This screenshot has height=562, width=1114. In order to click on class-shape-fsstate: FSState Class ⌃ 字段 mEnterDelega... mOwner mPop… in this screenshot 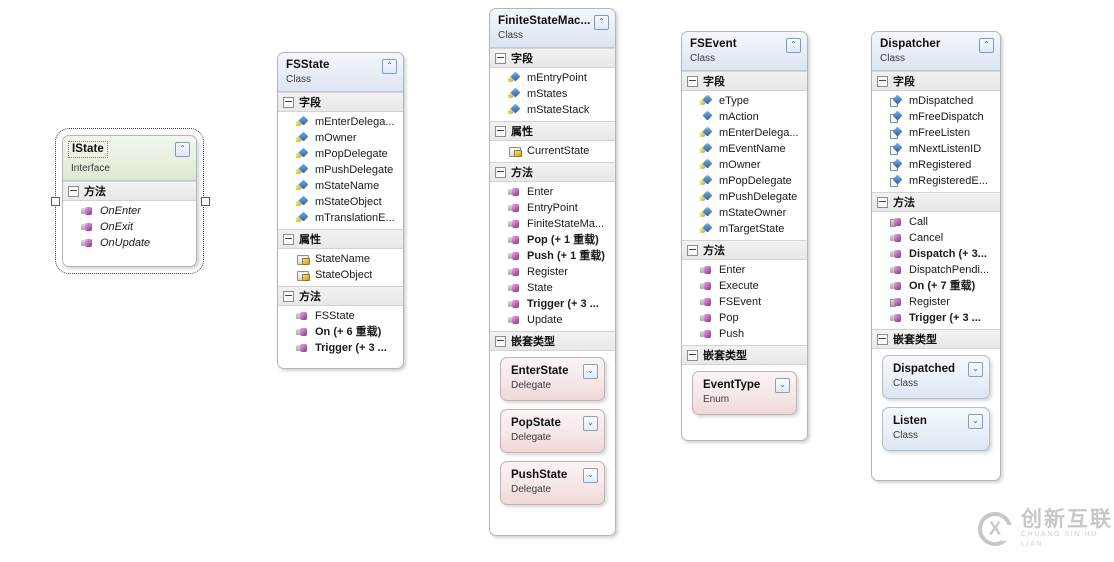, I will do `click(340, 210)`.